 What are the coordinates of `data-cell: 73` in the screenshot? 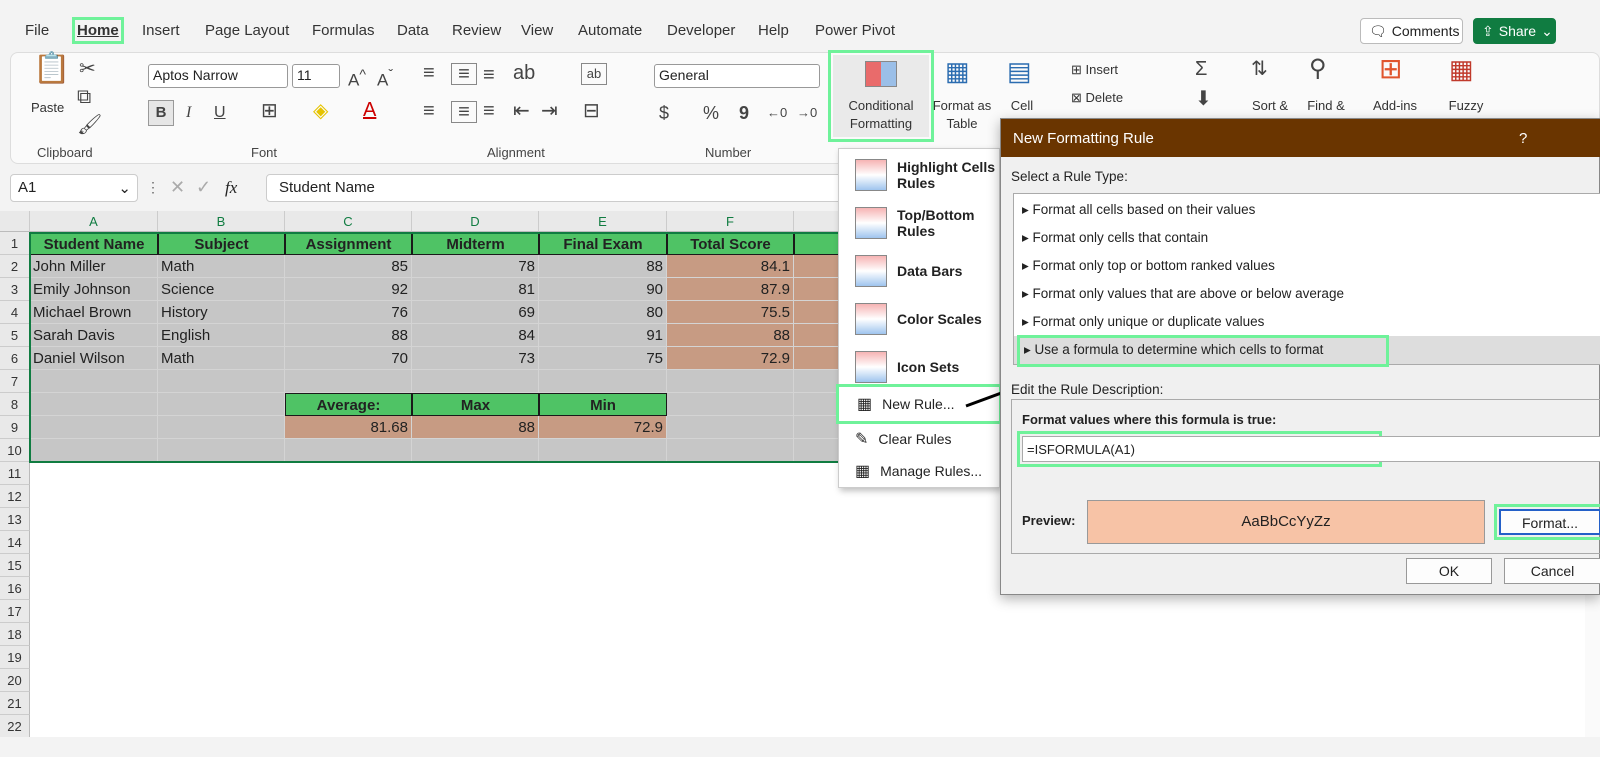 It's located at (475, 358).